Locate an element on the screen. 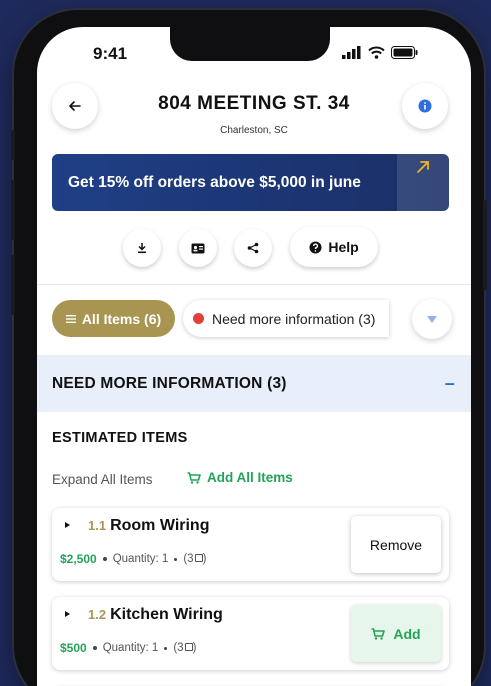 This screenshot has width=491, height=686. item-title: 1.1 Room Wiring is located at coordinates (148, 526).